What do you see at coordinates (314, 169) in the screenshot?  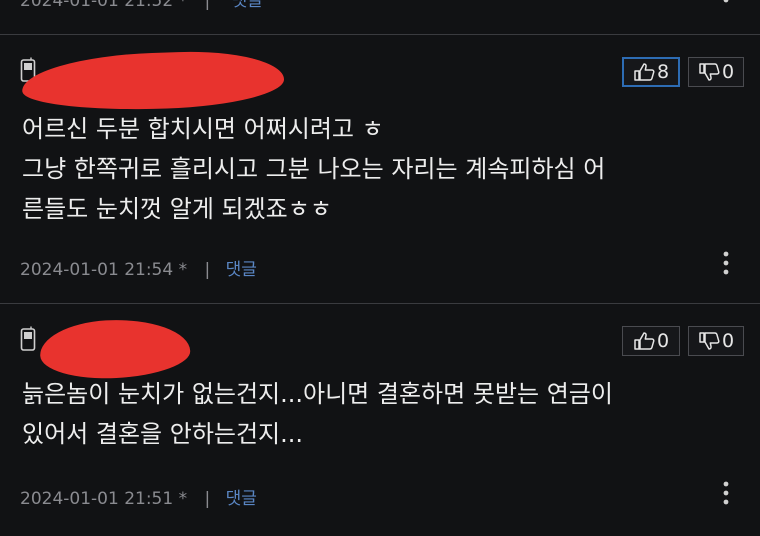 I see `comment-line: 그냥 한쪽귀로 흘리시고 그분 나오는 자리는 계속피하심 어` at bounding box center [314, 169].